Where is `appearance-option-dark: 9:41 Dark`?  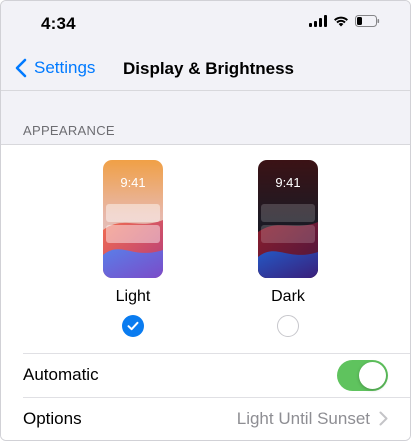 appearance-option-dark: 9:41 Dark is located at coordinates (288, 248).